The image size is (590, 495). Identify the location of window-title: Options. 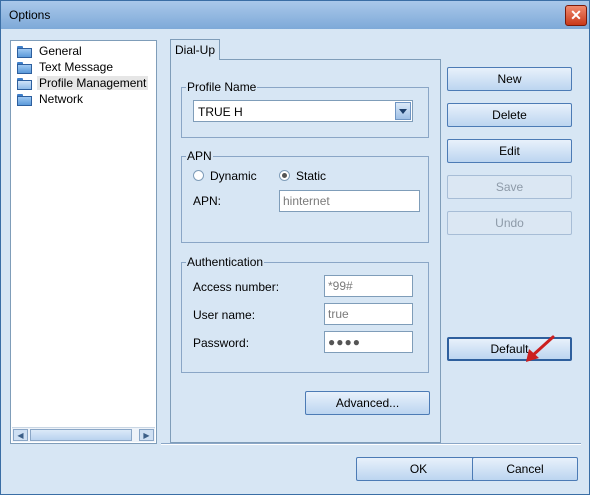
(30, 15).